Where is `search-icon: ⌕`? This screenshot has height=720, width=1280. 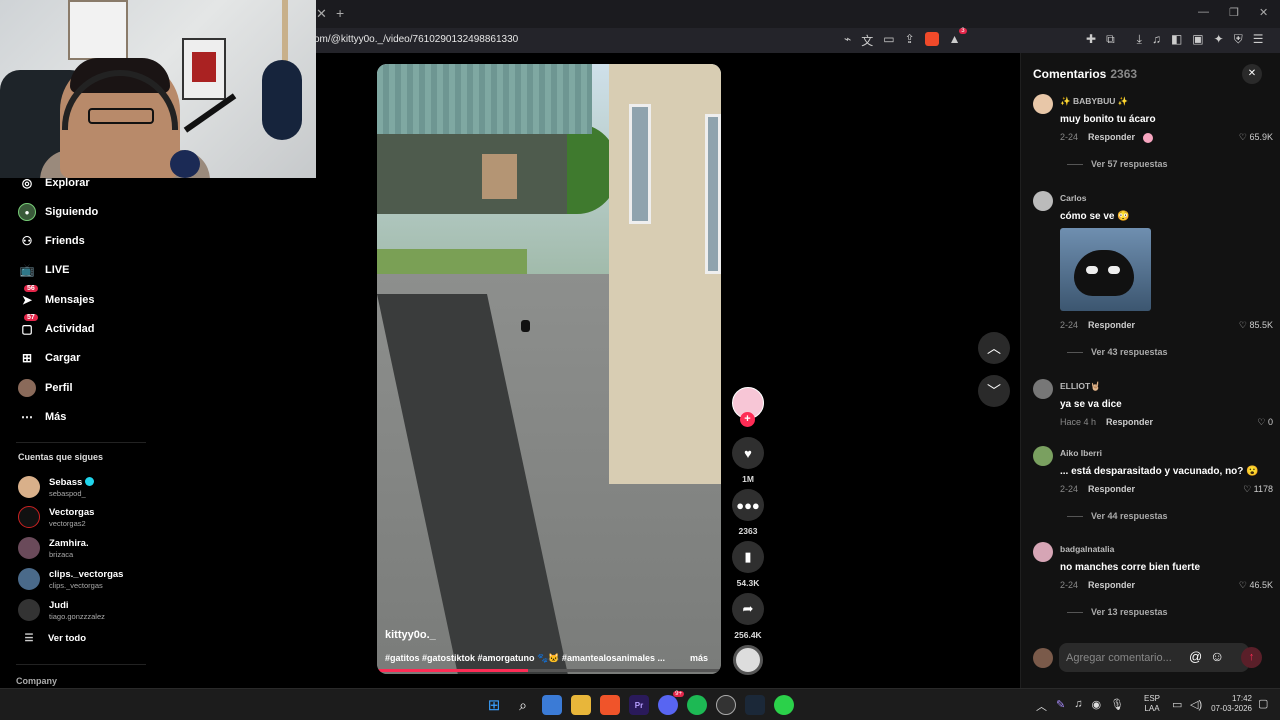
search-icon: ⌕ is located at coordinates (523, 705).